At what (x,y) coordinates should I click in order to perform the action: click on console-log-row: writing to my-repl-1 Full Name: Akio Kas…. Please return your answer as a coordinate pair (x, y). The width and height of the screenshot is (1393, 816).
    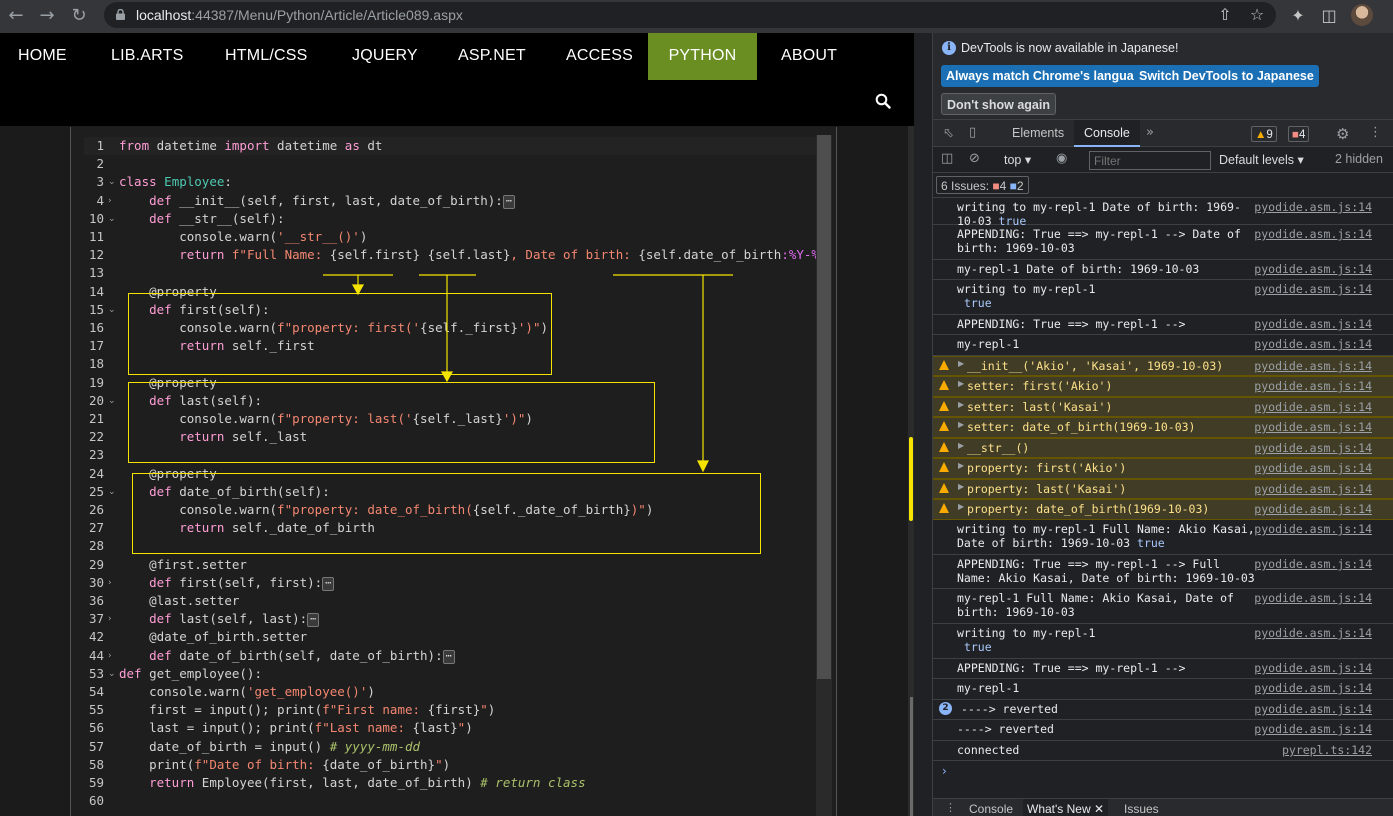
    Looking at the image, I should click on (1163, 537).